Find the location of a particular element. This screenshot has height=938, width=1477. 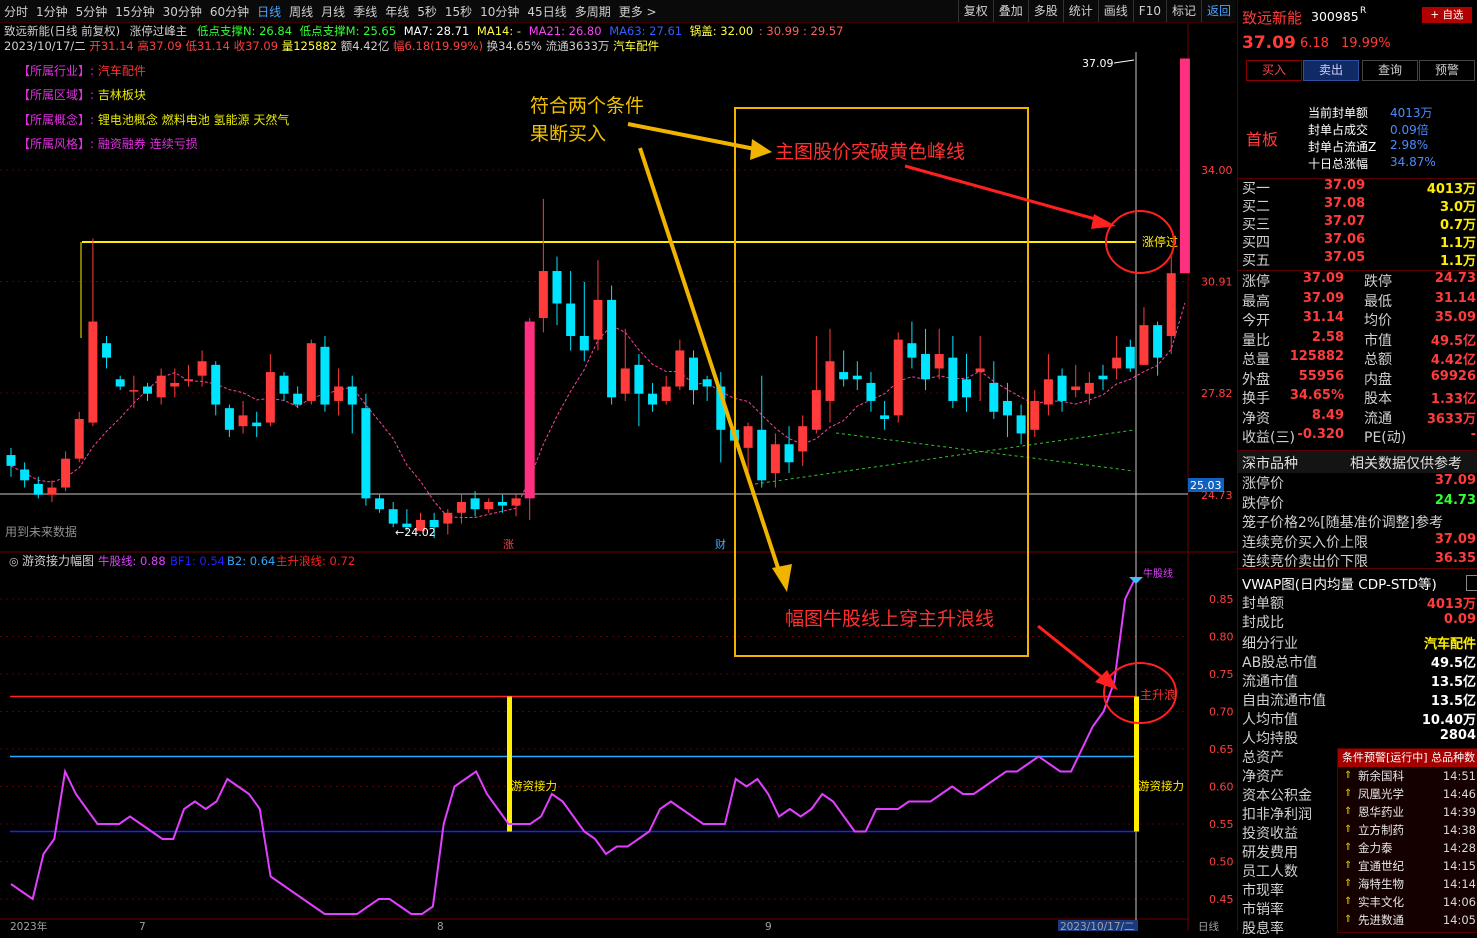

osc-title: 游资接力幅图 is located at coordinates (58, 560).